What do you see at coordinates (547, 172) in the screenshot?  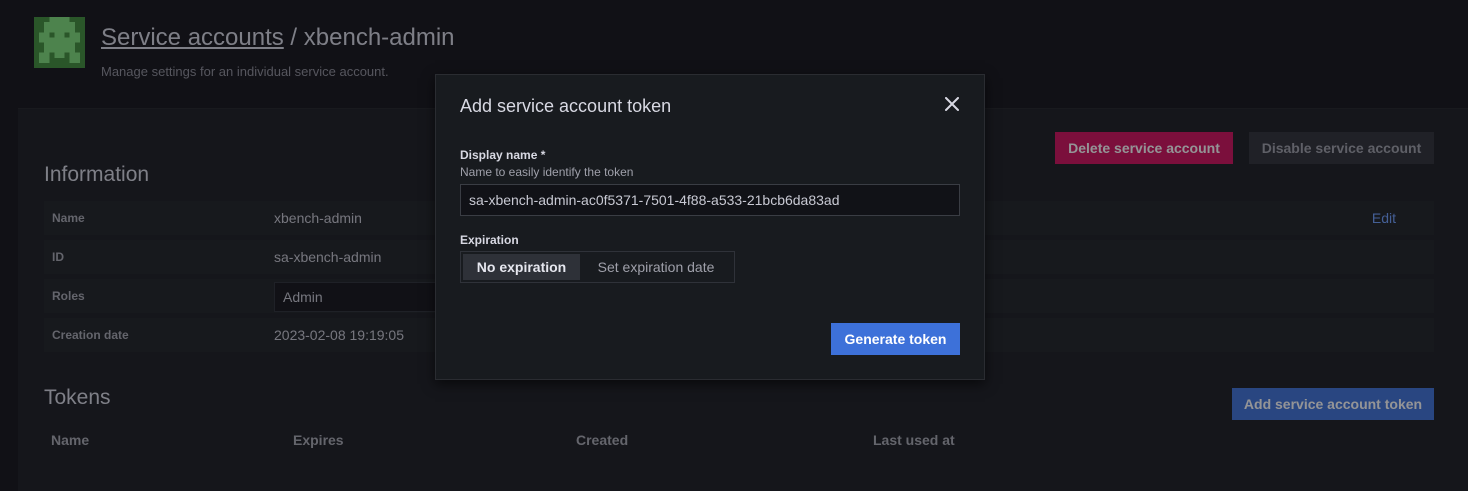 I see `display-name-description: Name to easily identify the token` at bounding box center [547, 172].